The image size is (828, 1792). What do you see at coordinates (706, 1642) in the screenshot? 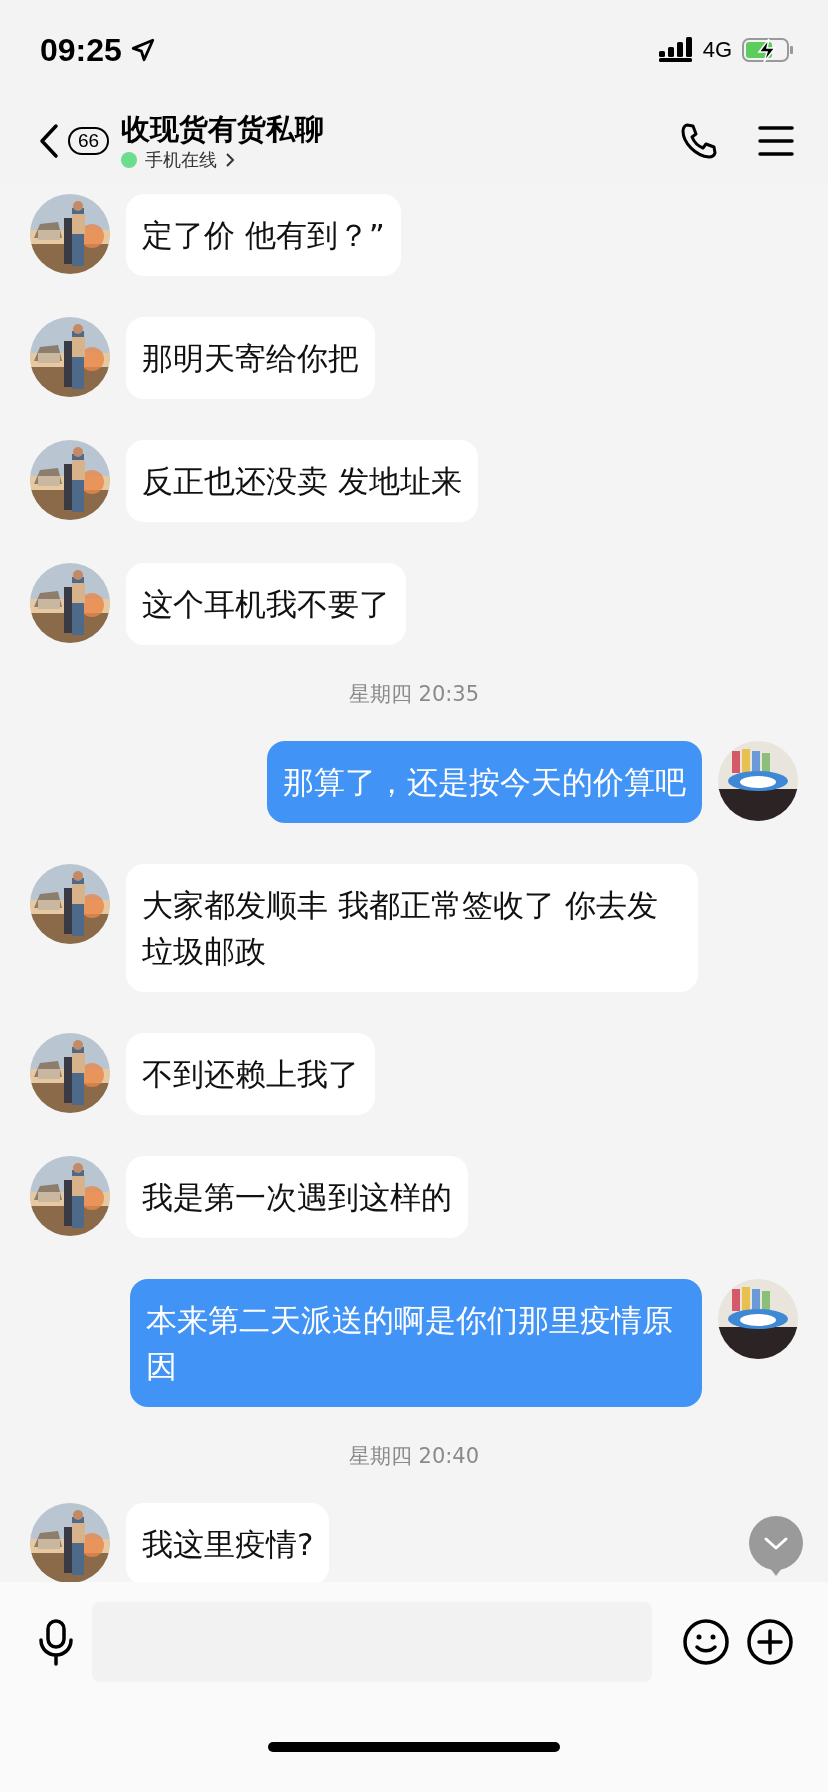
I see `emoji-icon` at bounding box center [706, 1642].